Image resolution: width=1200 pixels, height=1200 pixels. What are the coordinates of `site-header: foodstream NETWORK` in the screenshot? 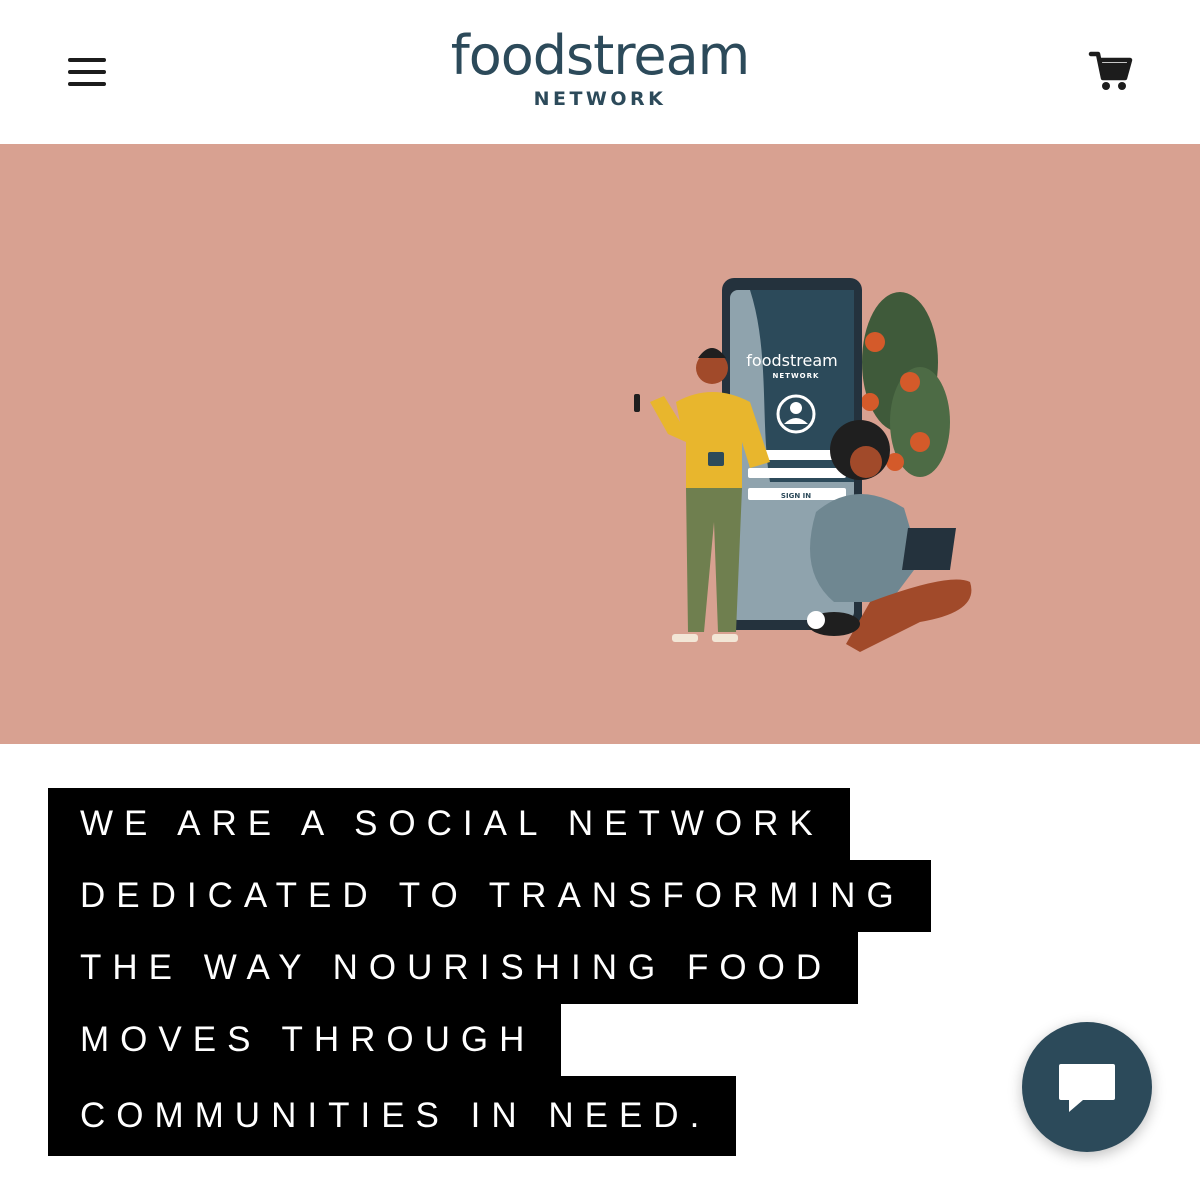 It's located at (600, 72).